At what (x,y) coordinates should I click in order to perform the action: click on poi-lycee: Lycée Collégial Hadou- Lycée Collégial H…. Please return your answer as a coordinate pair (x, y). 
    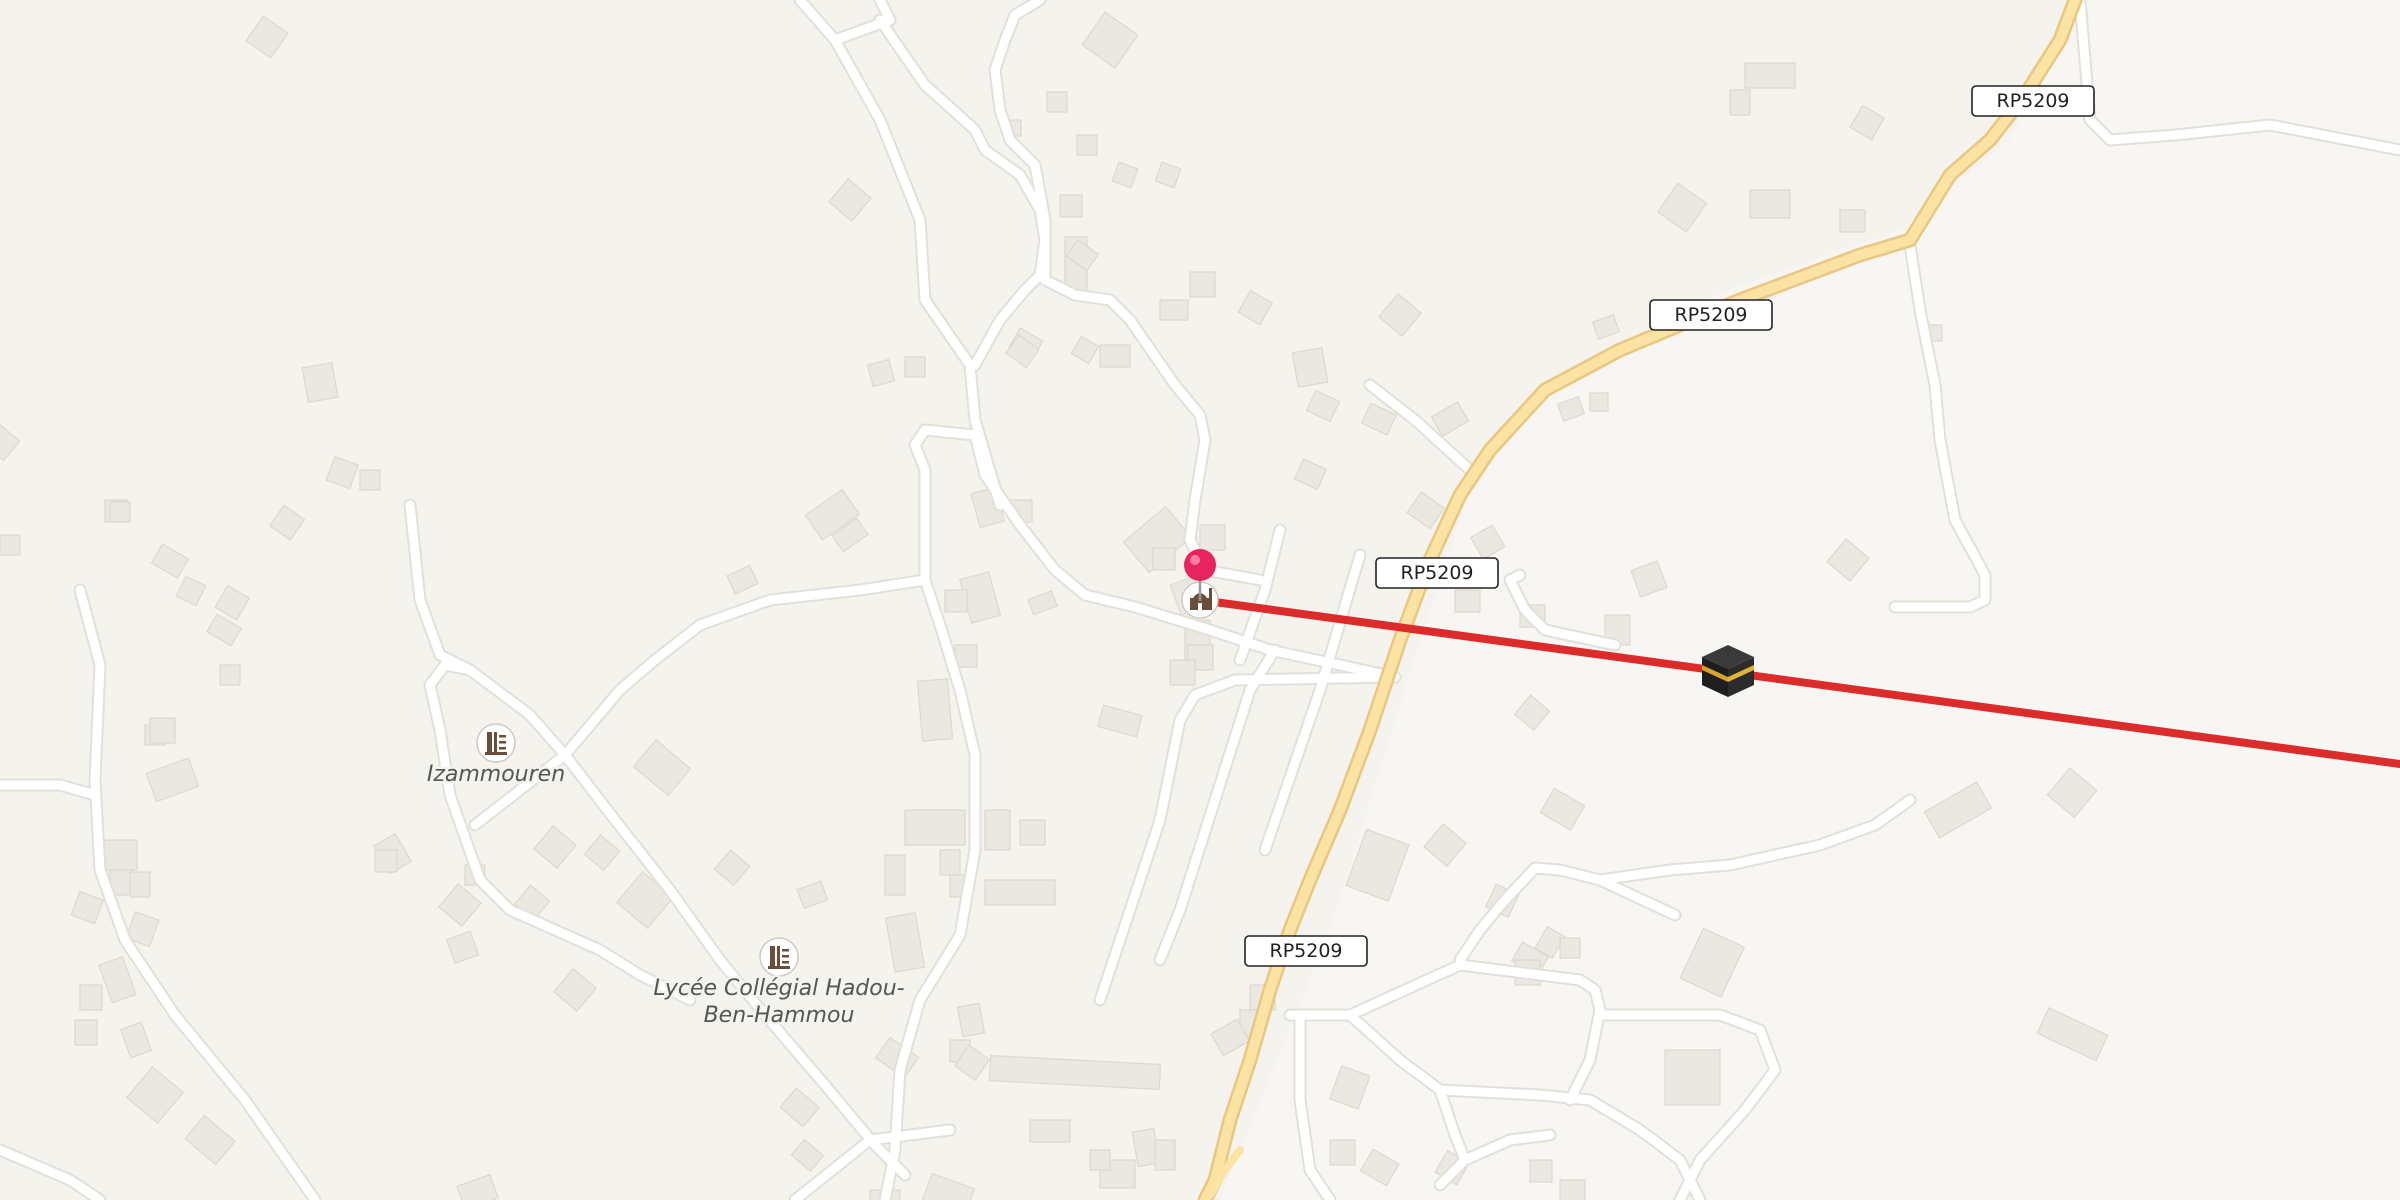
    Looking at the image, I should click on (779, 984).